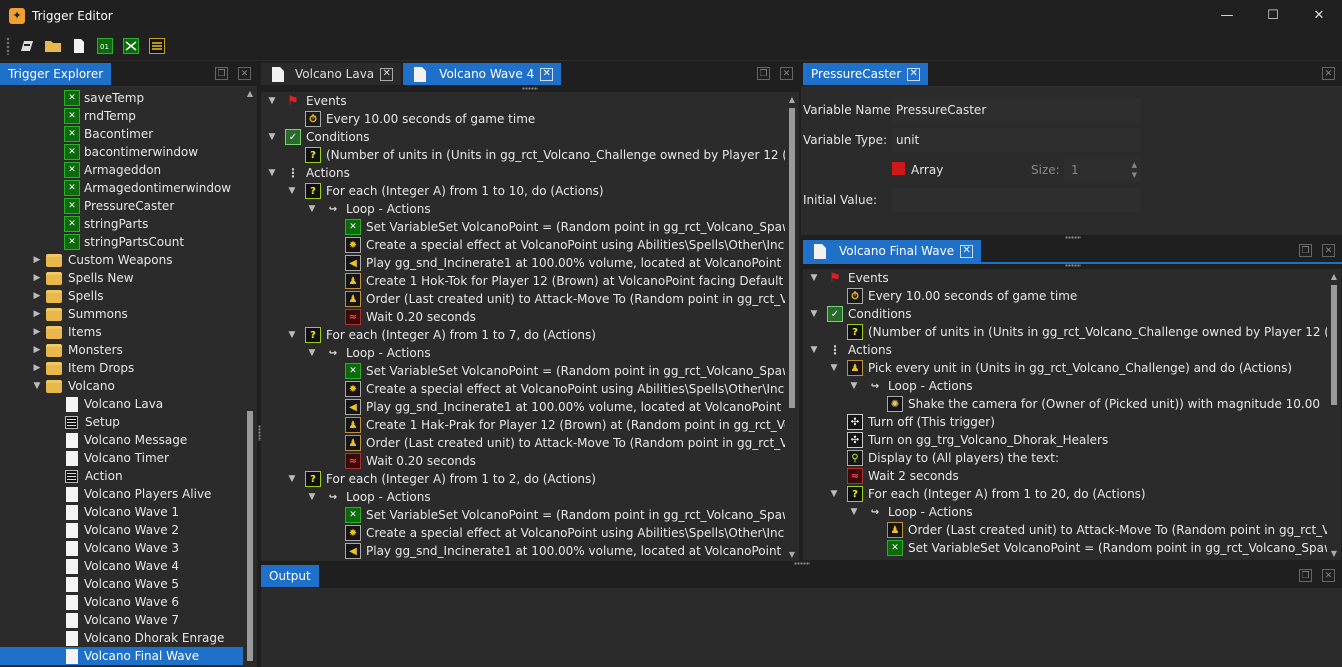 The image size is (1342, 667). Describe the element at coordinates (157, 46) in the screenshot. I see `action-list-icon` at that location.